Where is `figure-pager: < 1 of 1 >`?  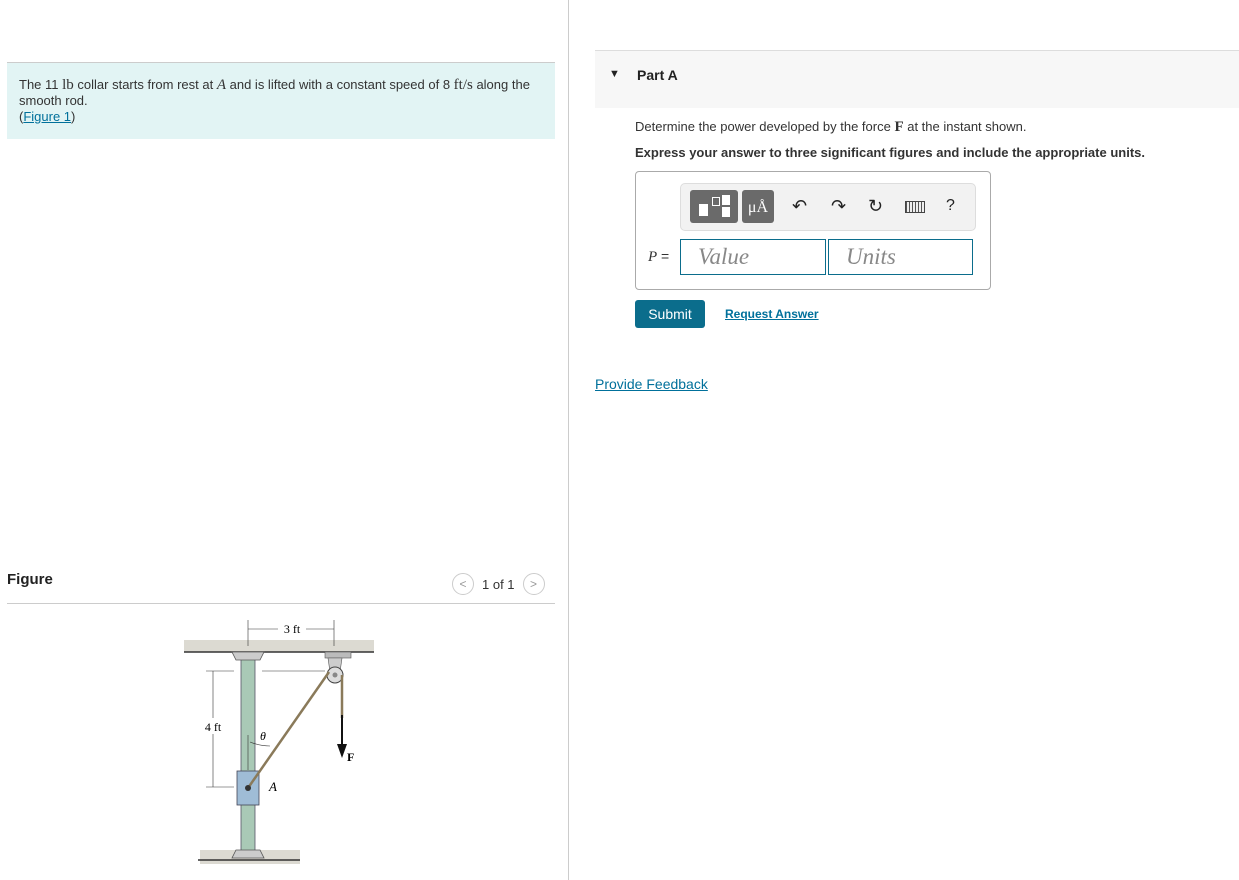 figure-pager: < 1 of 1 > is located at coordinates (498, 584).